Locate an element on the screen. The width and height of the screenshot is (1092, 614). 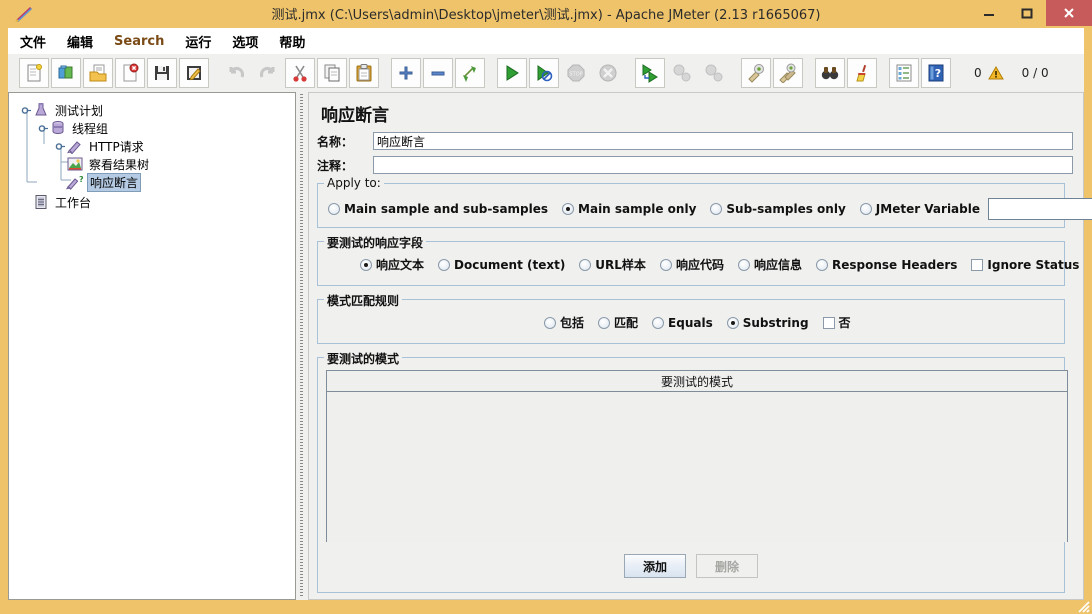
menu-options: 选项 is located at coordinates (245, 41).